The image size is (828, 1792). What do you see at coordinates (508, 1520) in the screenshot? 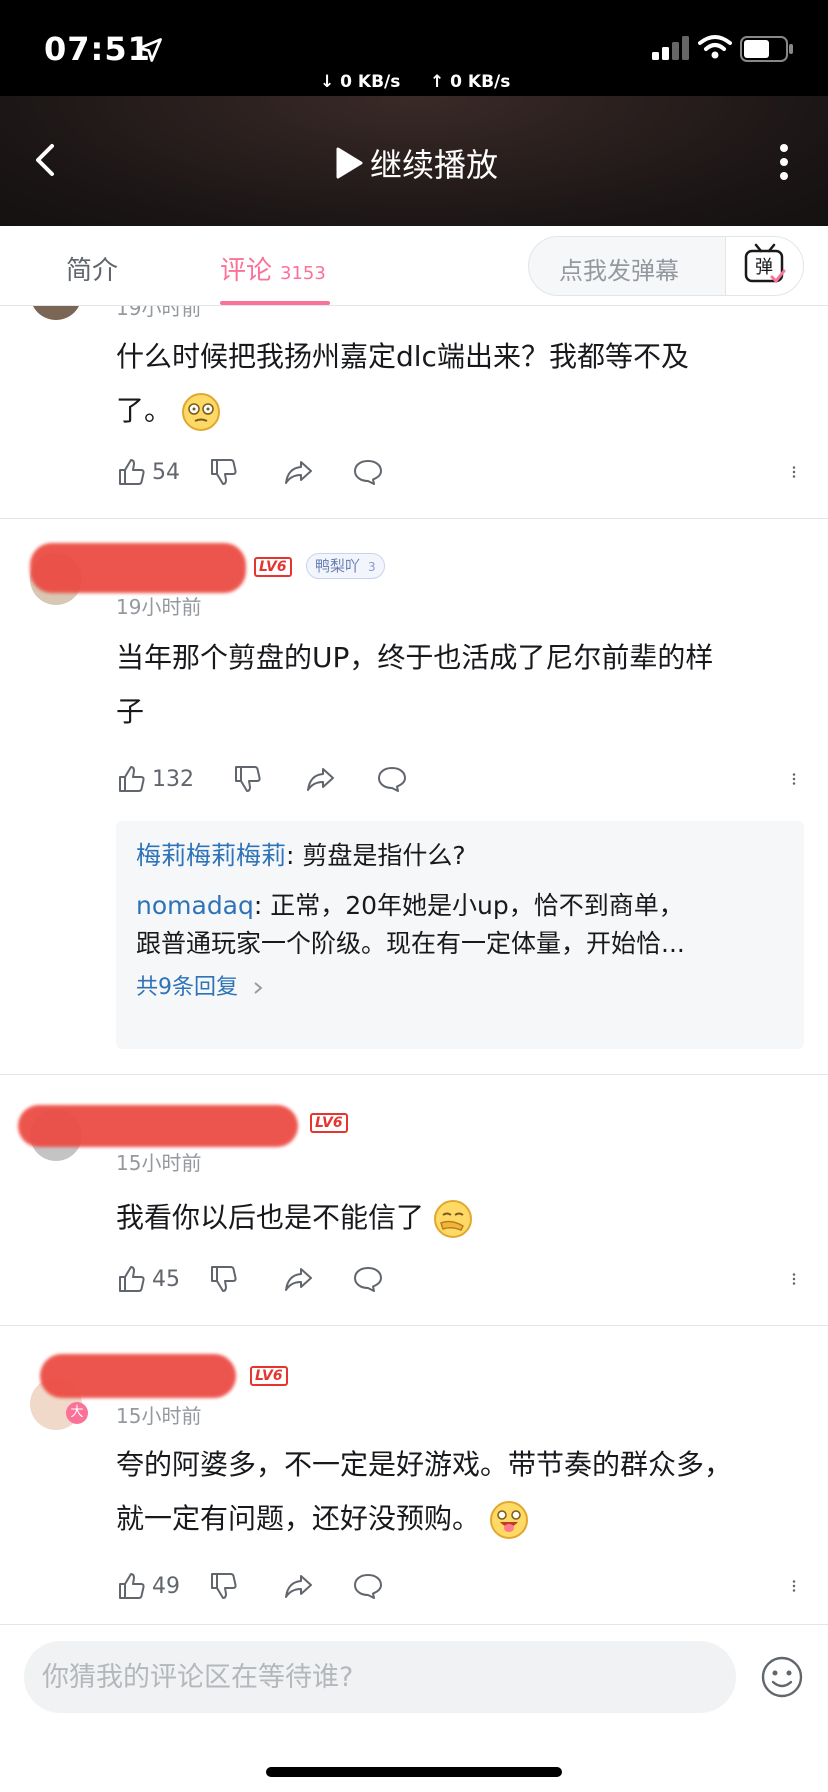
I see `tongue-out-emoji-icon` at bounding box center [508, 1520].